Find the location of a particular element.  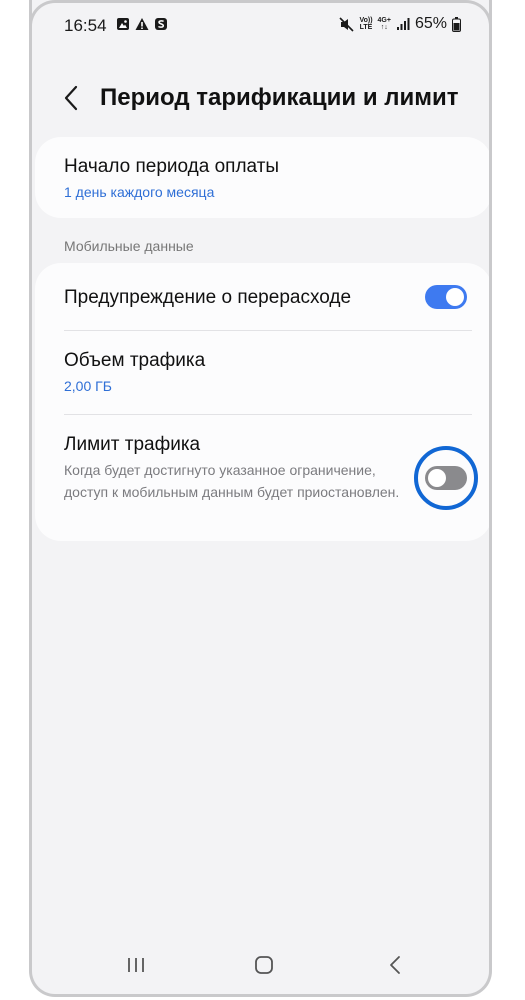

status-system-icons: Vo)) LTE 4G+ ↑↓ 65% is located at coordinates (400, 24).